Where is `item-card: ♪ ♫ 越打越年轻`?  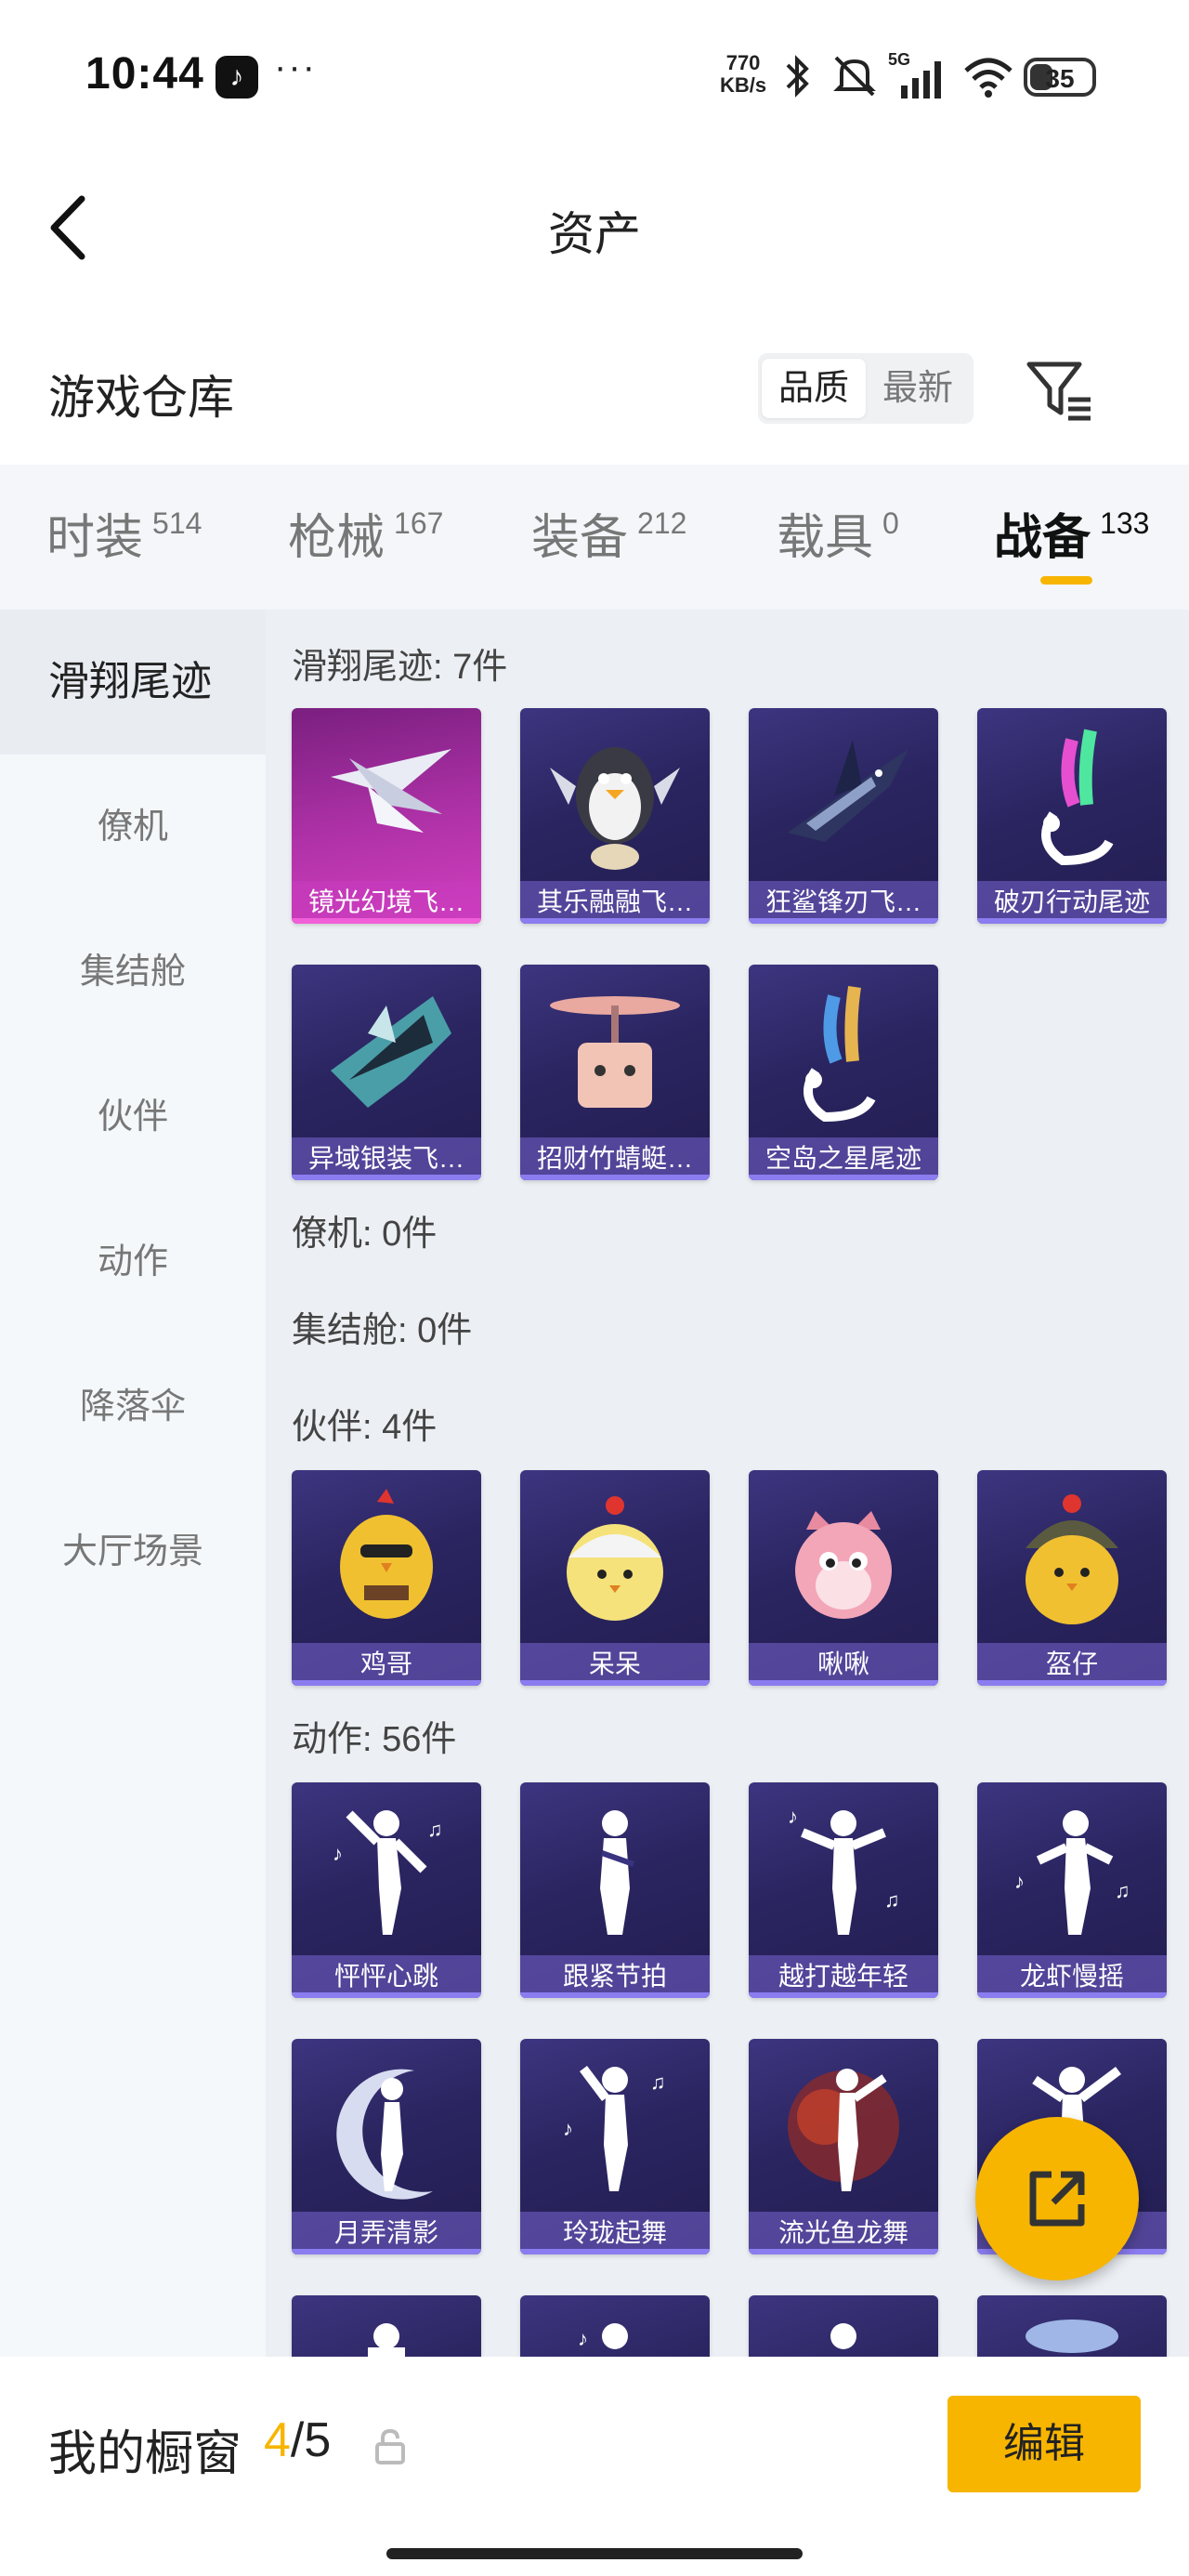 item-card: ♪ ♫ 越打越年轻 is located at coordinates (844, 1890).